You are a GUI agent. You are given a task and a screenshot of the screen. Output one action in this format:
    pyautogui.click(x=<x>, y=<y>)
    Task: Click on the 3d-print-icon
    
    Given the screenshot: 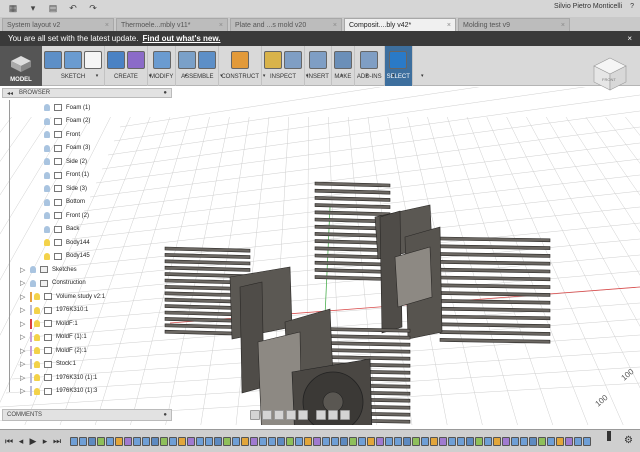 What is the action you would take?
    pyautogui.click(x=342, y=60)
    